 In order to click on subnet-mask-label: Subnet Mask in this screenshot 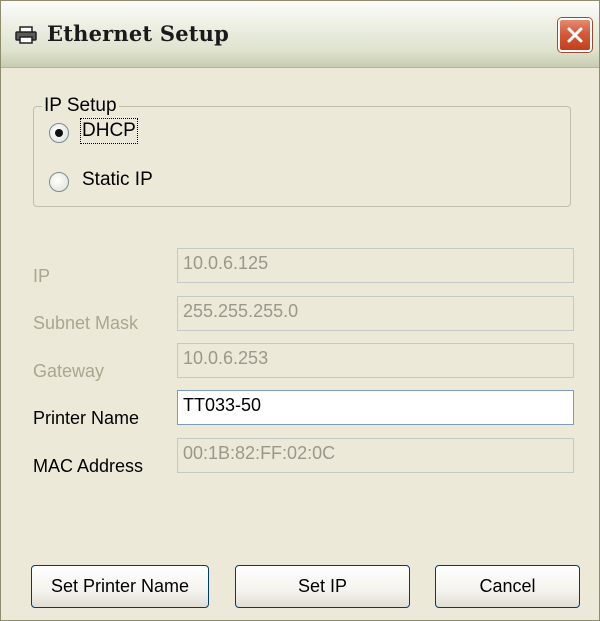, I will do `click(86, 323)`.